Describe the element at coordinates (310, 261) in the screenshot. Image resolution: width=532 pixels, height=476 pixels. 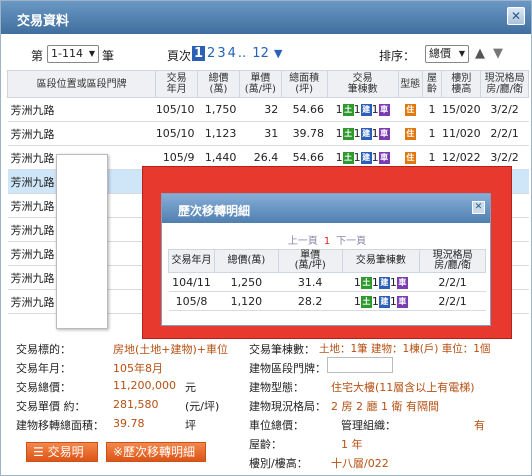
I see `h-col-unit: 單價 (萬/坪)` at that location.